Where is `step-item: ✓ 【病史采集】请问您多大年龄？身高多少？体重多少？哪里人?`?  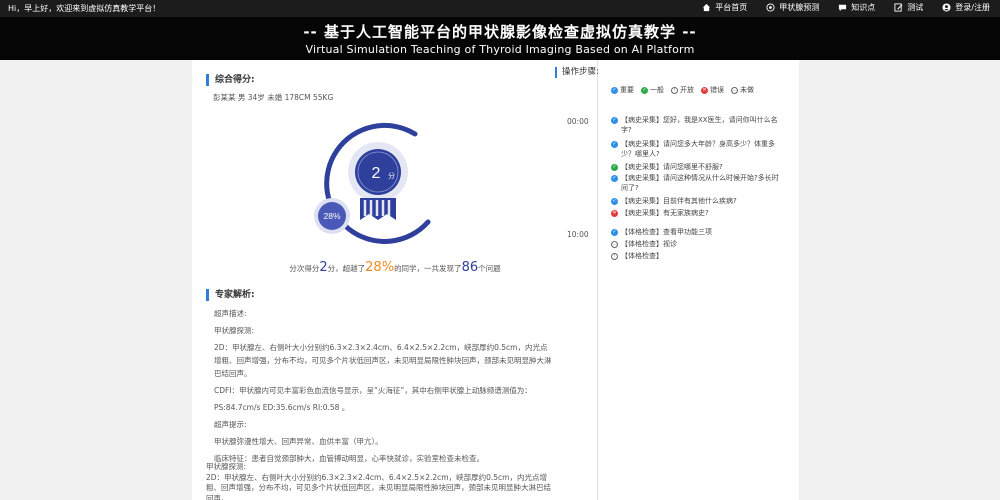 step-item: ✓ 【病史采集】请问您多大年龄？身高多少？体重多少？哪里人? is located at coordinates (696, 149).